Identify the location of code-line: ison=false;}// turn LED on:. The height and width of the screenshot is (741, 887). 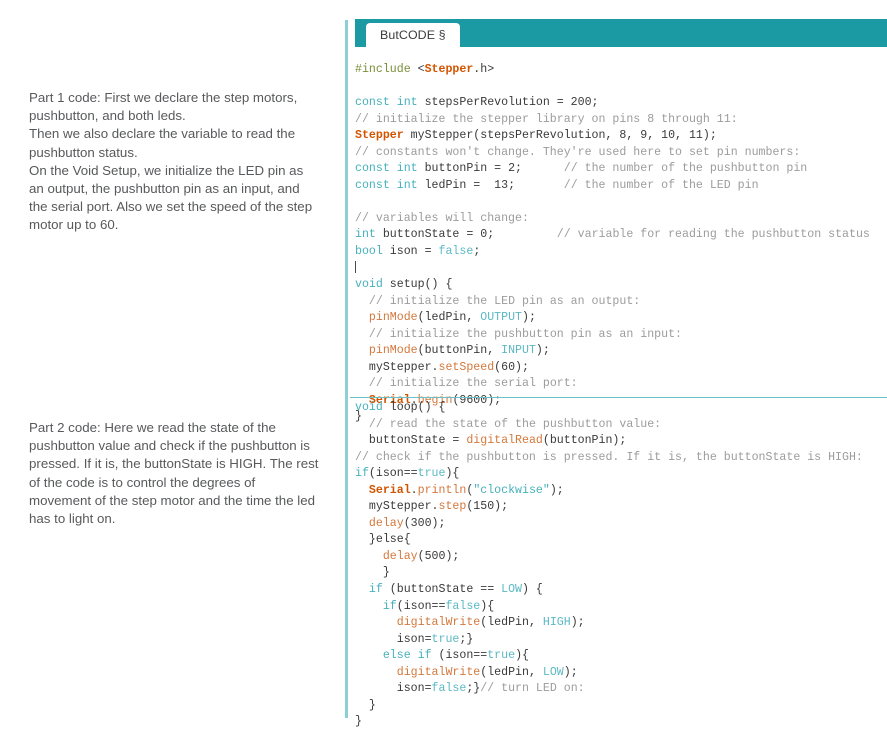
(621, 689).